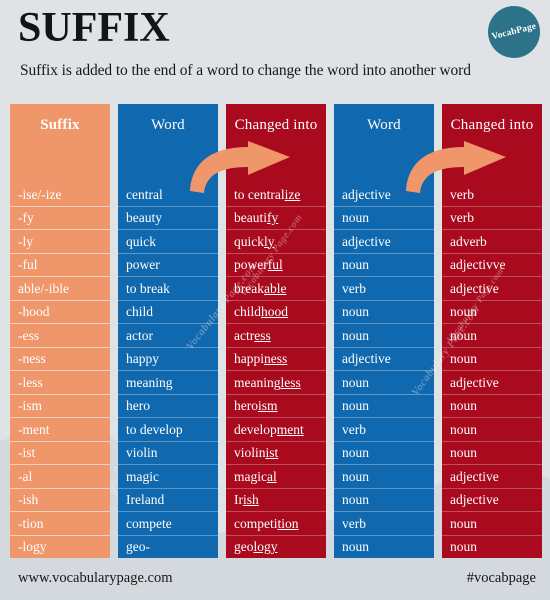 The image size is (550, 600). What do you see at coordinates (60, 546) in the screenshot?
I see `cell-suffix: -logy` at bounding box center [60, 546].